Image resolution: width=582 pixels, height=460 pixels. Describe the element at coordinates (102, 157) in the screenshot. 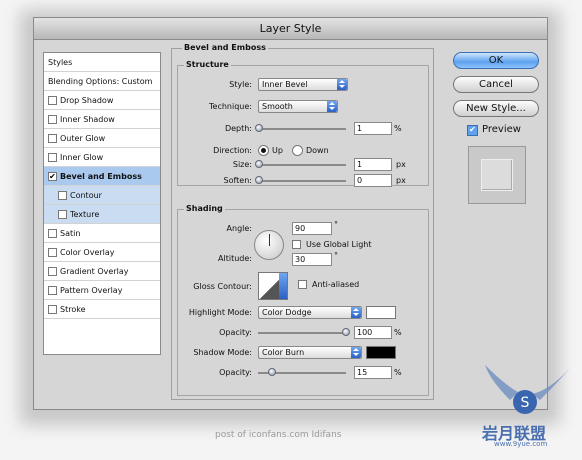

I see `sidebar-item-inner-glow: Inner Glow` at that location.